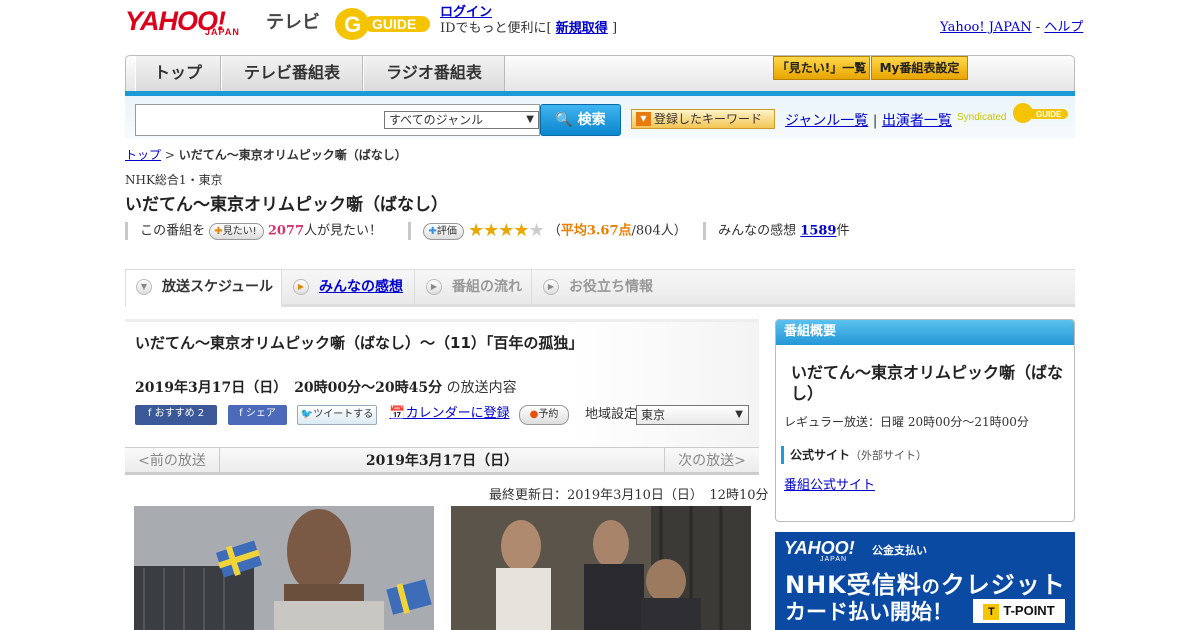 The height and width of the screenshot is (630, 1200). I want to click on my-schedule-button: My番組表設定, so click(919, 68).